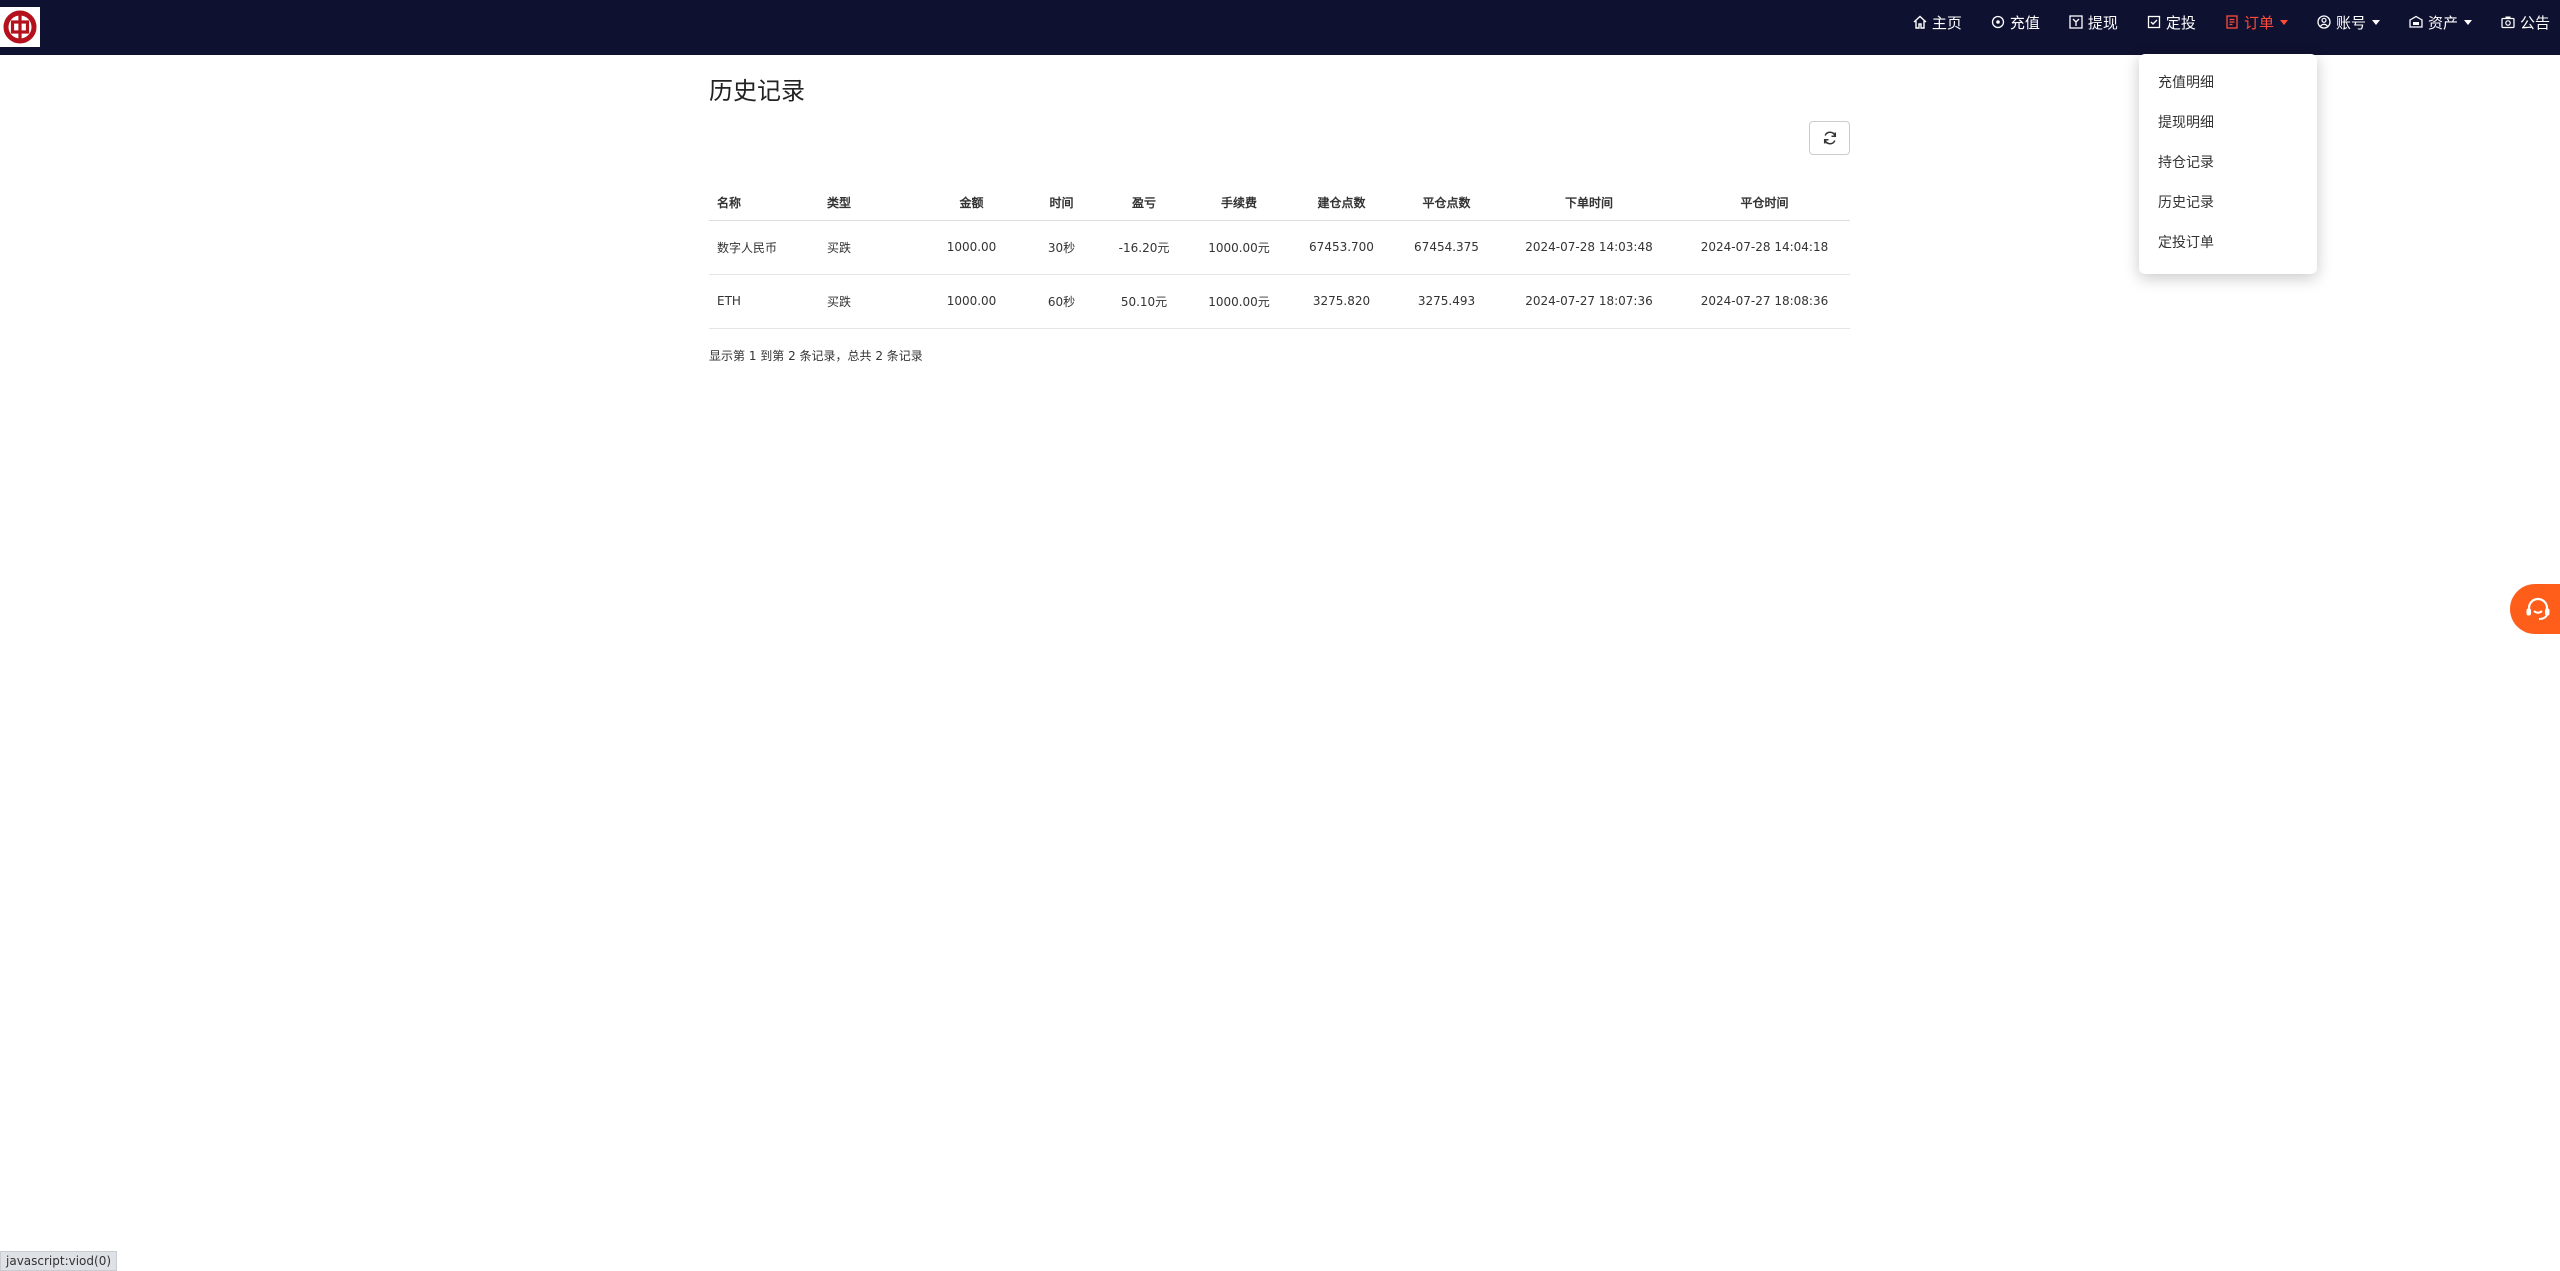 The width and height of the screenshot is (2560, 1271). I want to click on table-cell: 67454.375, so click(1446, 247).